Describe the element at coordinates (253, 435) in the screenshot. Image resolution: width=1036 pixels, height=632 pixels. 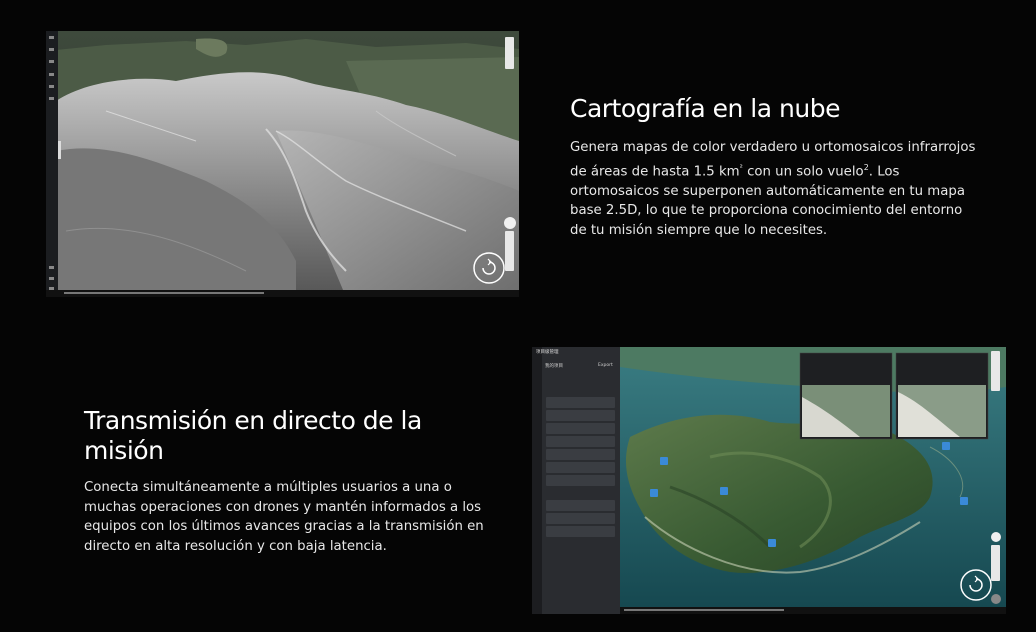
I see `live-transmission-title: Transmisión en directo de la misión` at that location.